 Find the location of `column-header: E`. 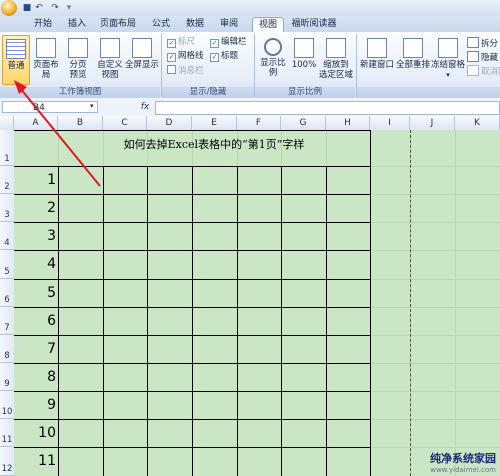

column-header: E is located at coordinates (214, 123).